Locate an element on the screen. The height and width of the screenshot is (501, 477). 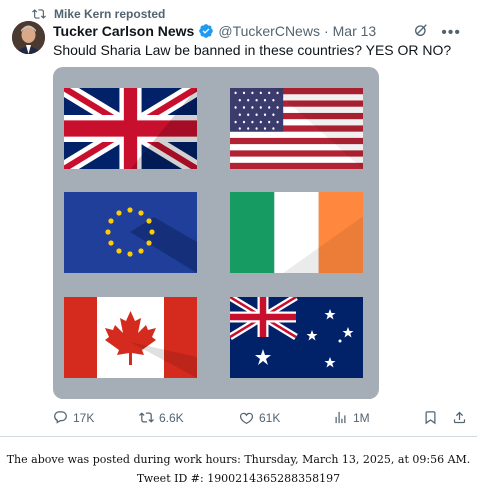
author-handle: @TuckerCNews is located at coordinates (269, 31).